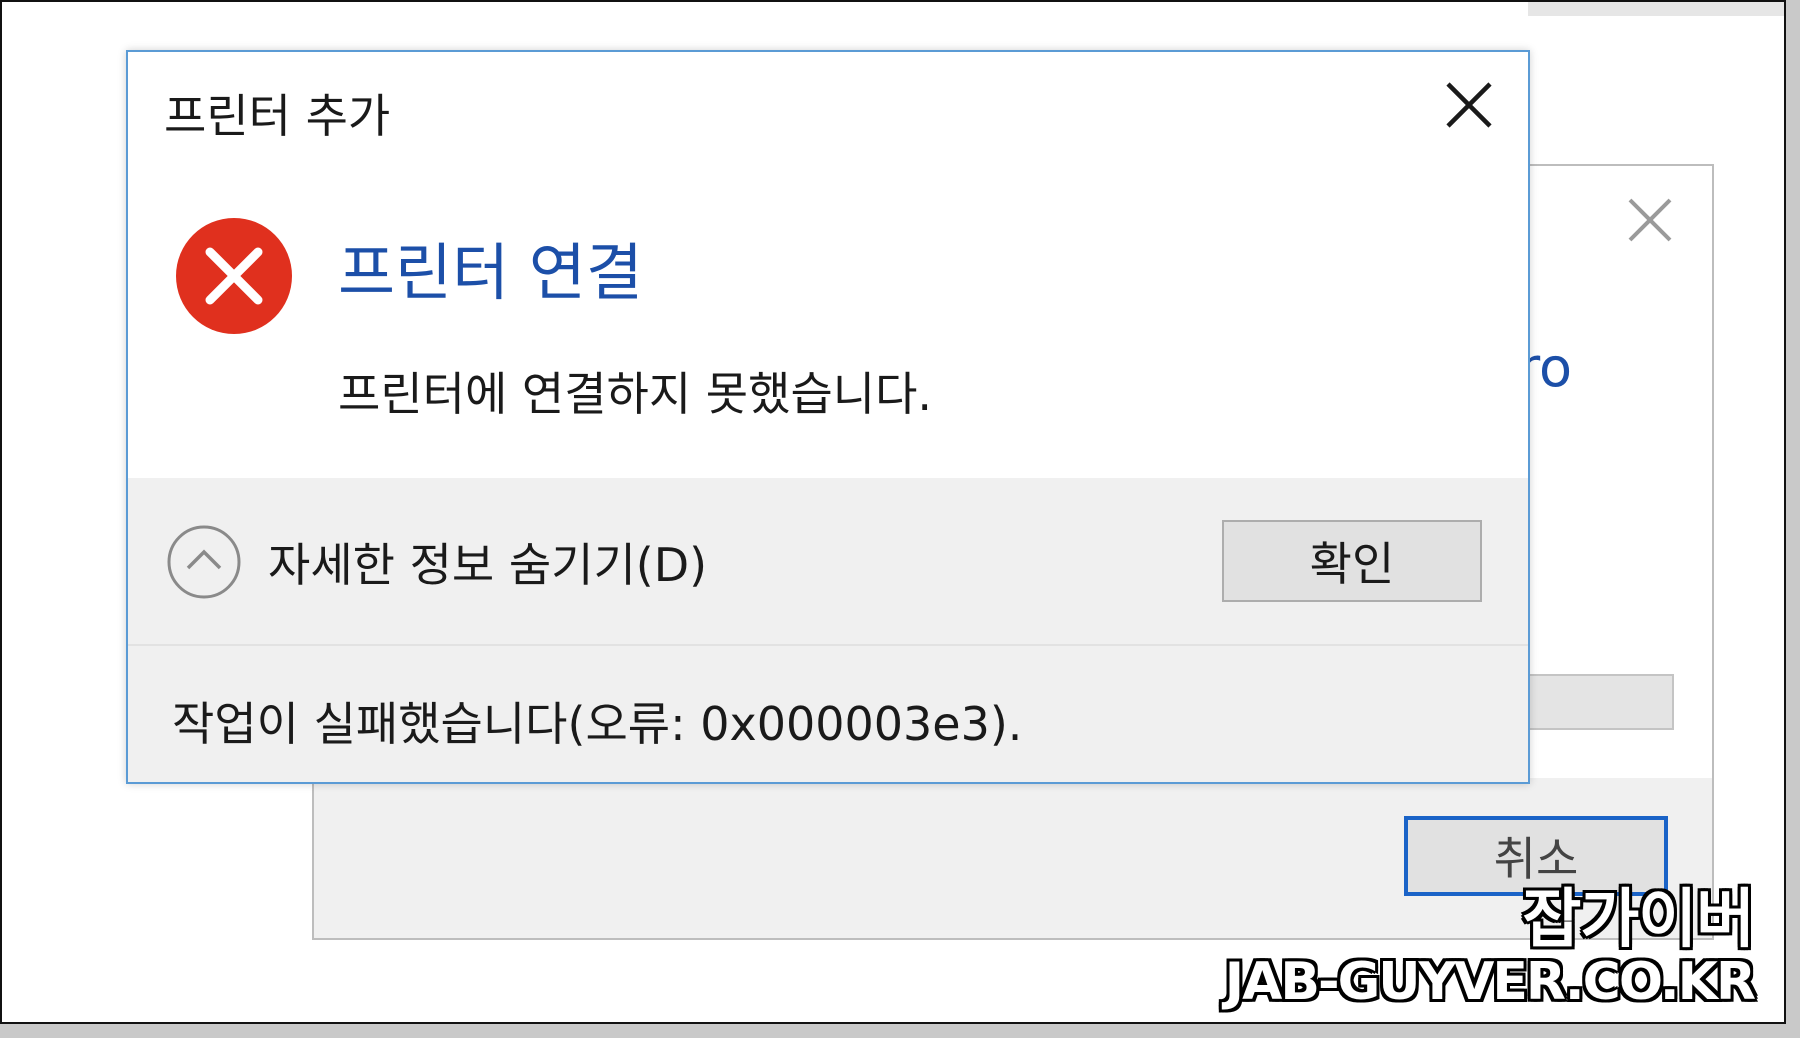 This screenshot has width=1800, height=1038. What do you see at coordinates (597, 724) in the screenshot?
I see `error-code-text: 작업이 실패했습니다(오류: 0x000003e3).` at bounding box center [597, 724].